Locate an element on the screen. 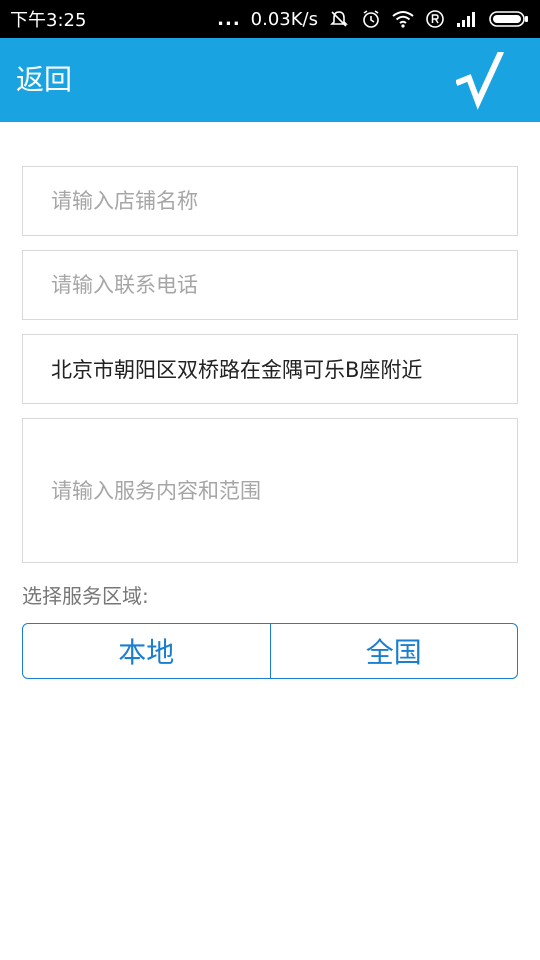 This screenshot has width=540, height=960. confirm-button is located at coordinates (479, 80).